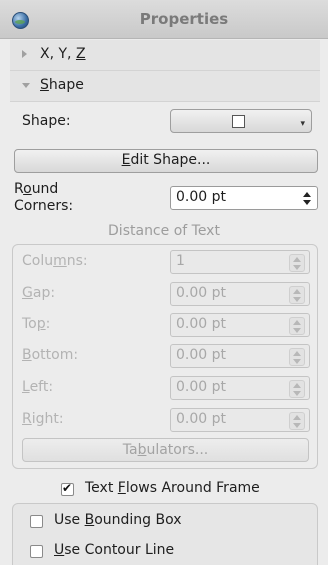 The height and width of the screenshot is (565, 328). Describe the element at coordinates (63, 54) in the screenshot. I see `section-xyz-label: X, Y, Z` at that location.